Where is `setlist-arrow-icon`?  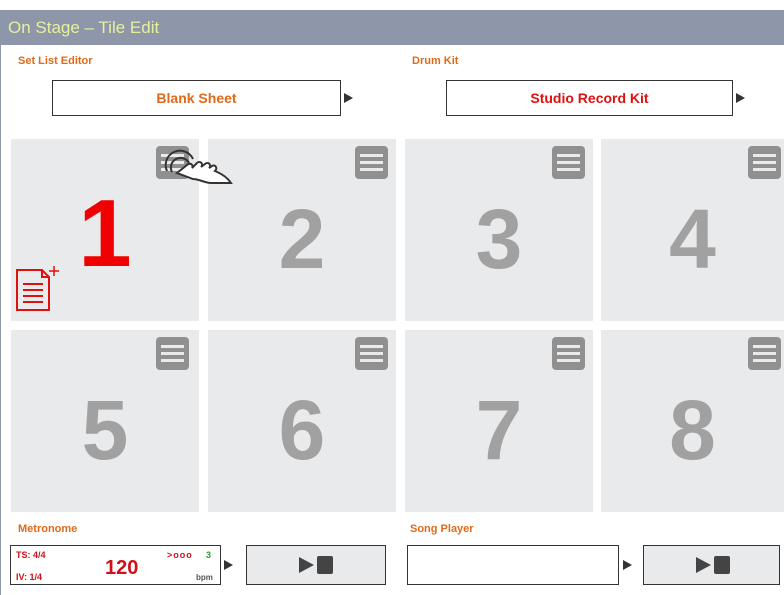
setlist-arrow-icon is located at coordinates (348, 98).